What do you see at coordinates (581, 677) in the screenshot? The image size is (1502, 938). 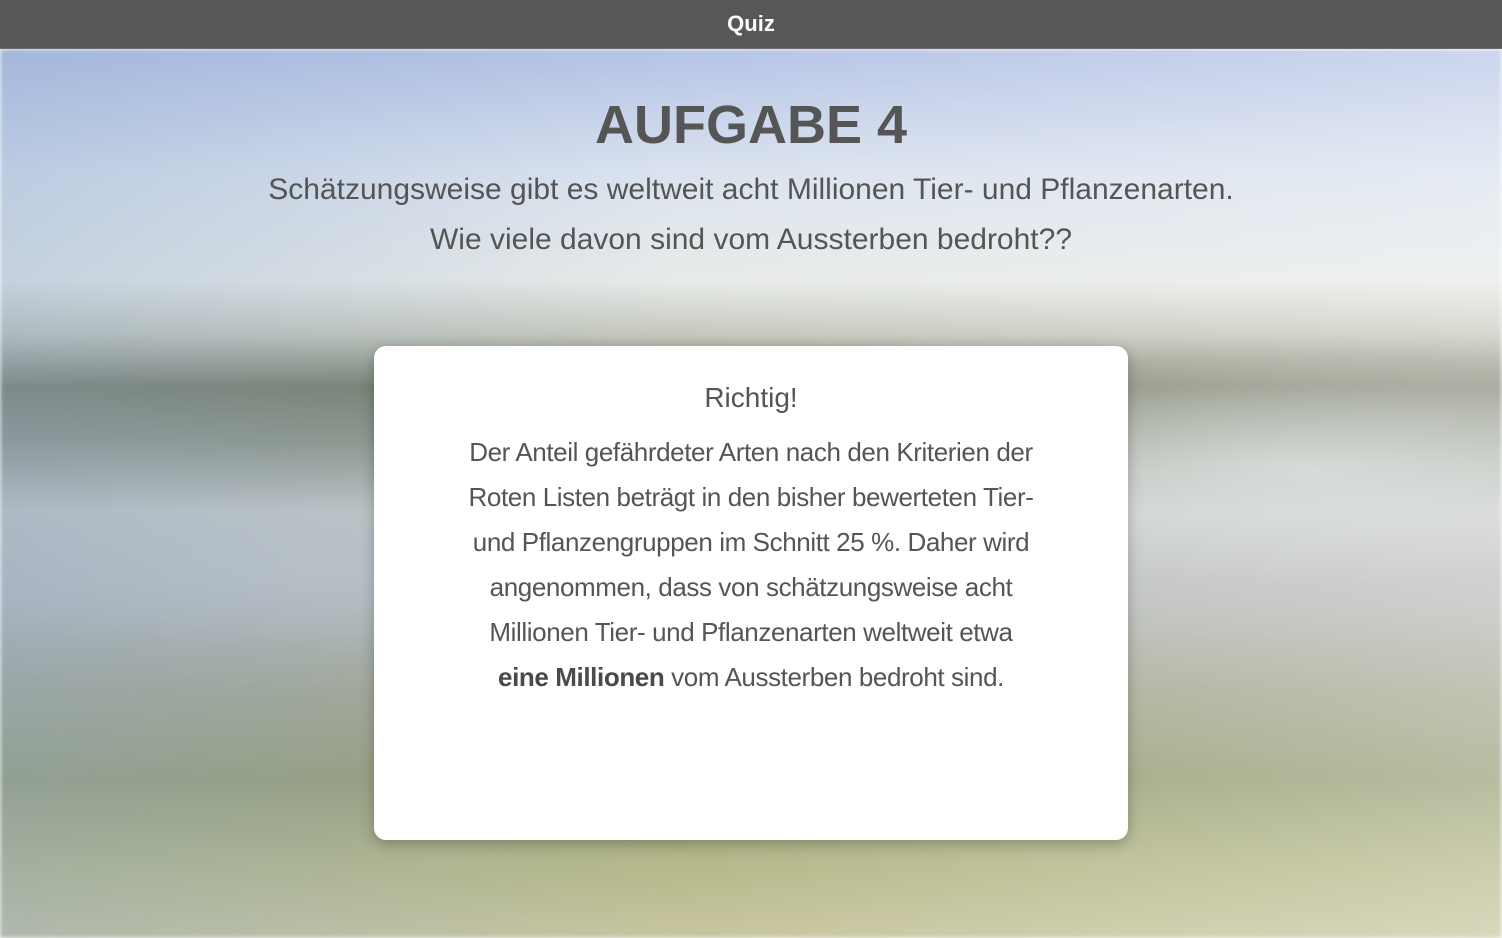 I see `answer-highlight: eine Millionen` at bounding box center [581, 677].